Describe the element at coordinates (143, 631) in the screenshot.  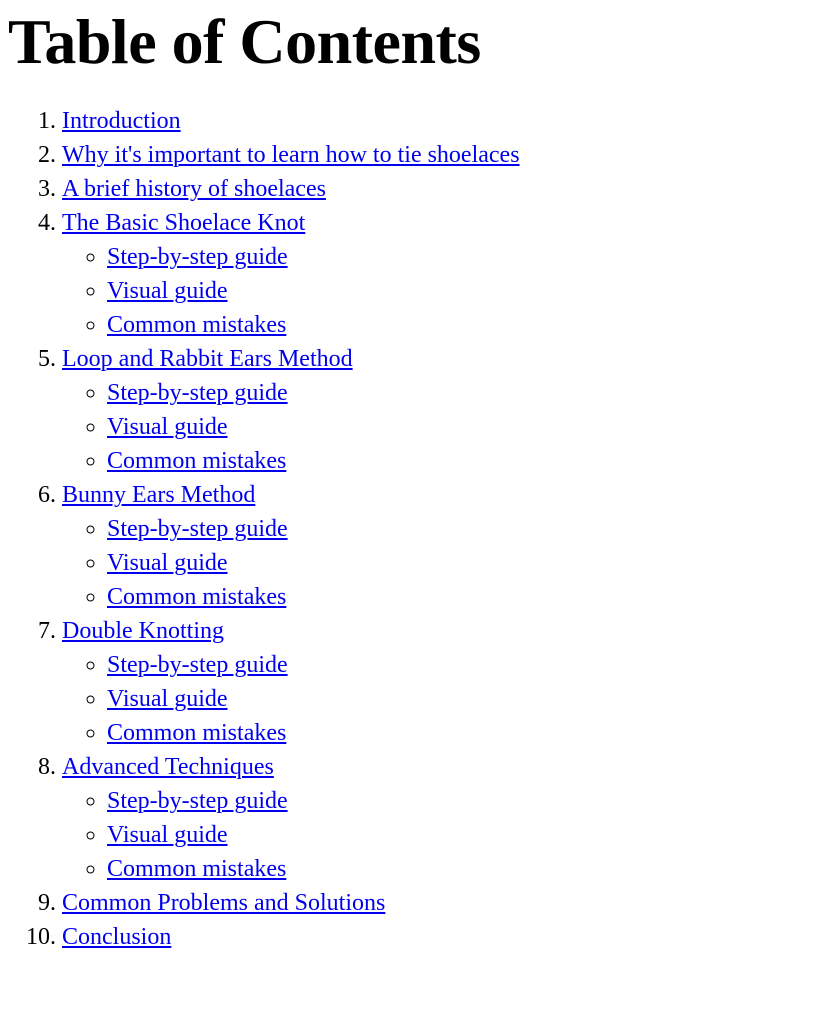
I see `toc-link-double-knotting: Double Knotting` at that location.